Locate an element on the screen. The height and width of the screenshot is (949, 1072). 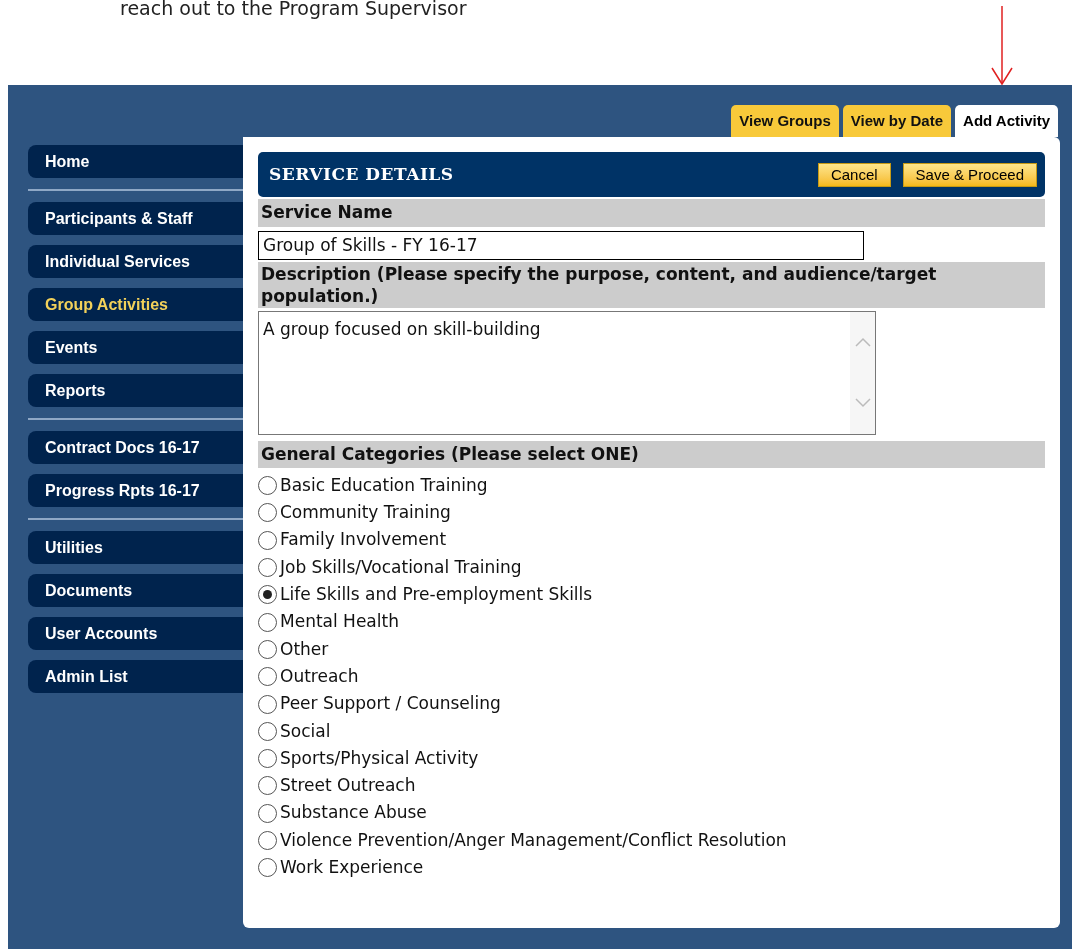
scrollbar is located at coordinates (862, 372).